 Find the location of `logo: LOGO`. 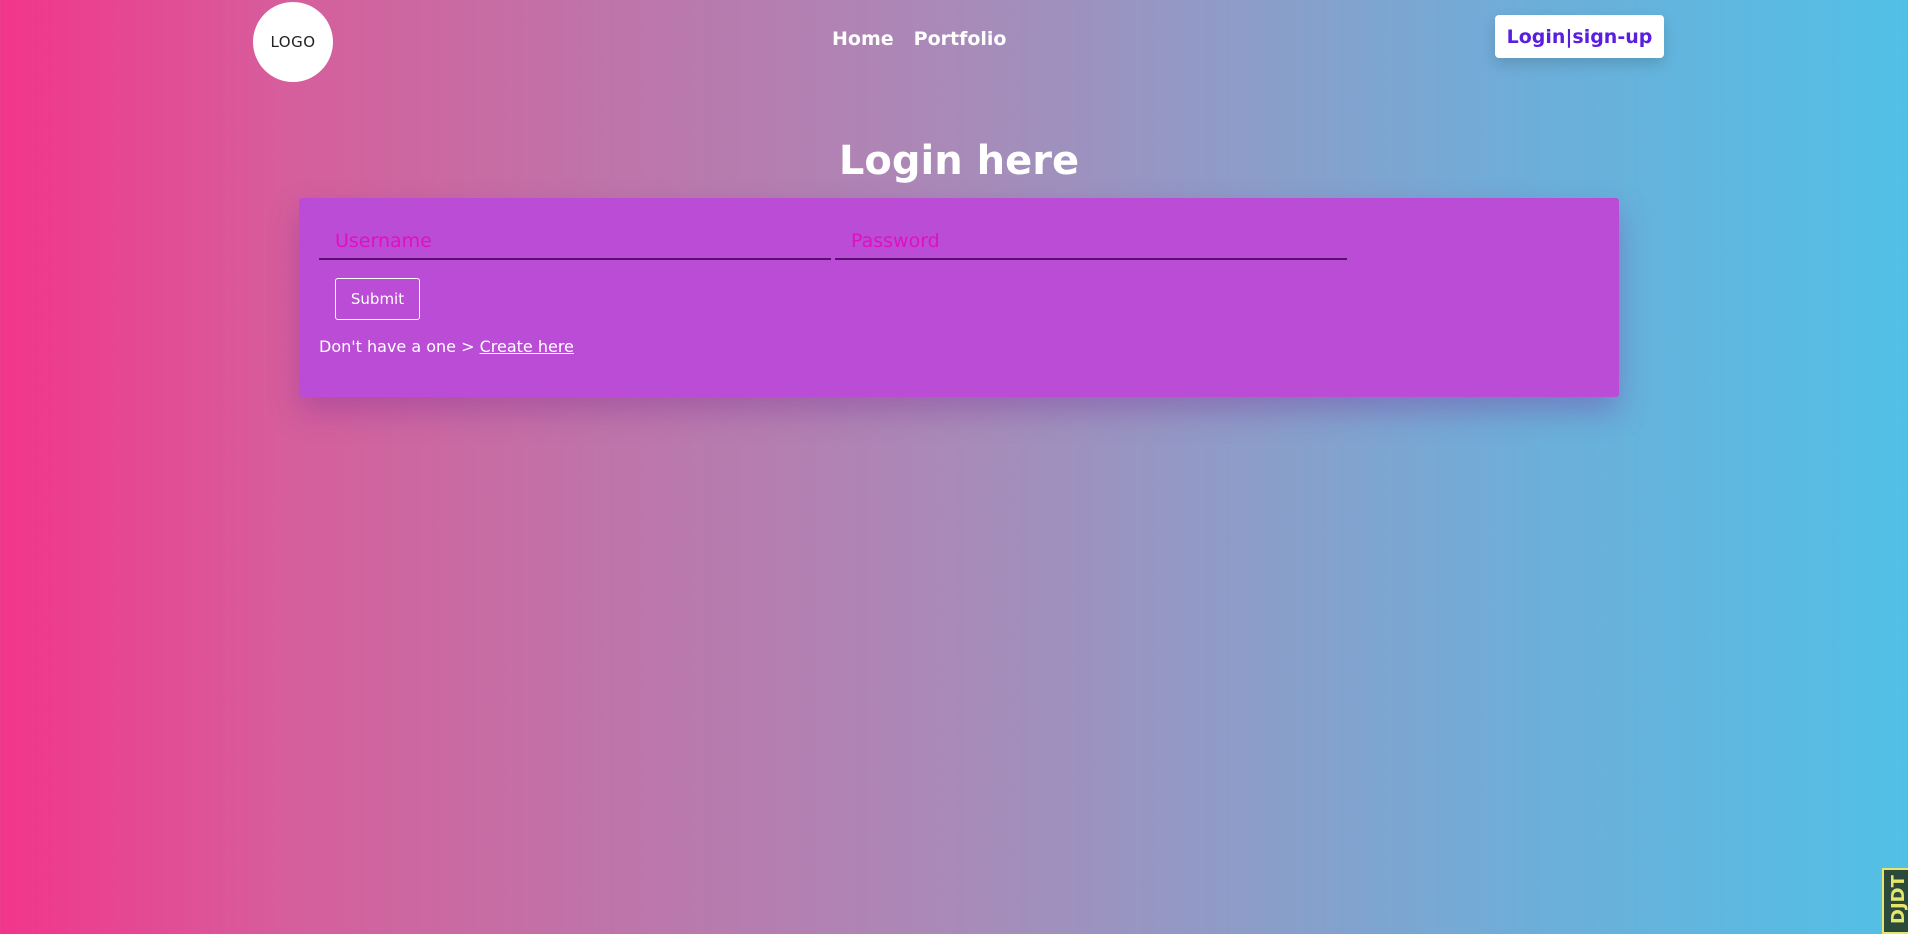

logo: LOGO is located at coordinates (293, 42).